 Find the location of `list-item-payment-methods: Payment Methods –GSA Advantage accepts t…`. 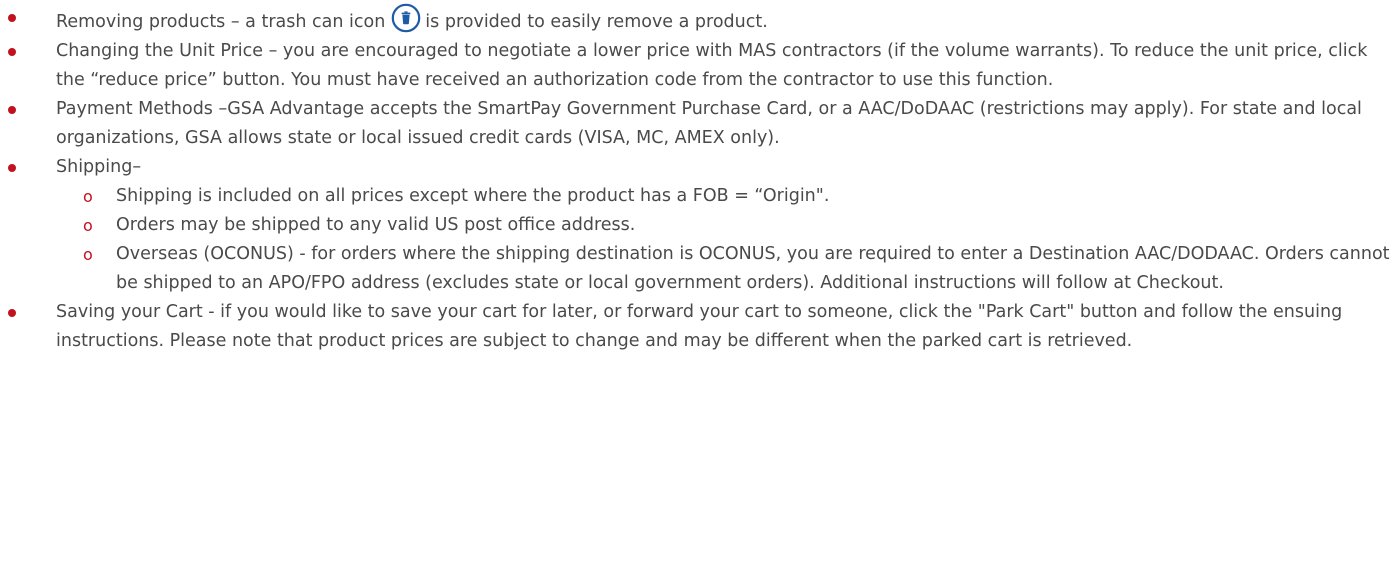

list-item-payment-methods: Payment Methods –GSA Advantage accepts t… is located at coordinates (695, 124).